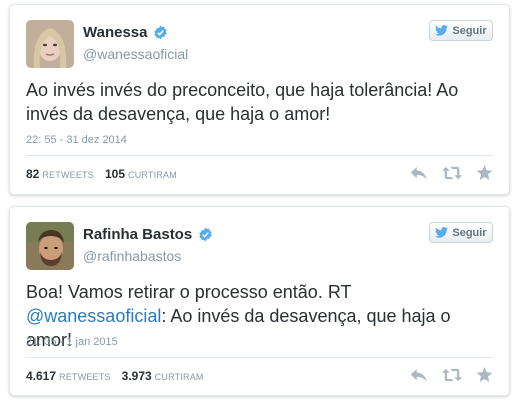  What do you see at coordinates (135, 54) in the screenshot?
I see `screen-name: @wanessaoficial` at bounding box center [135, 54].